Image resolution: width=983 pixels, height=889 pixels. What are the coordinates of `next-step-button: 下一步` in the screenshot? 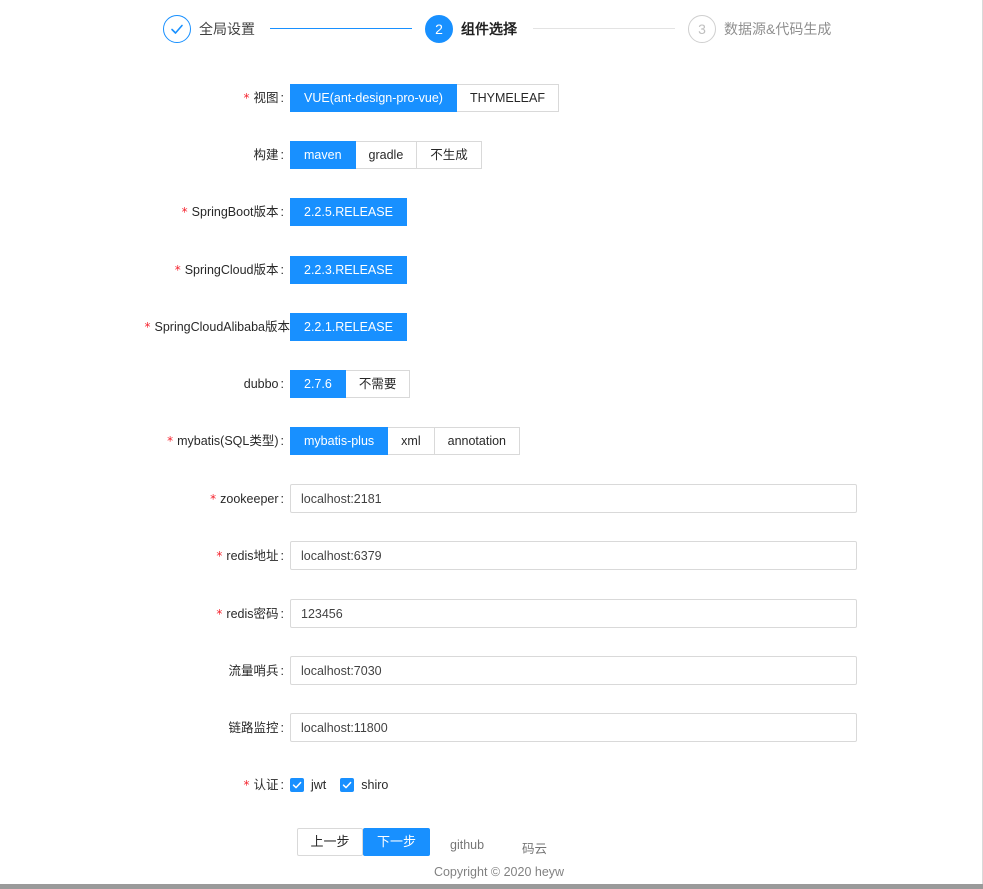 It's located at (396, 842).